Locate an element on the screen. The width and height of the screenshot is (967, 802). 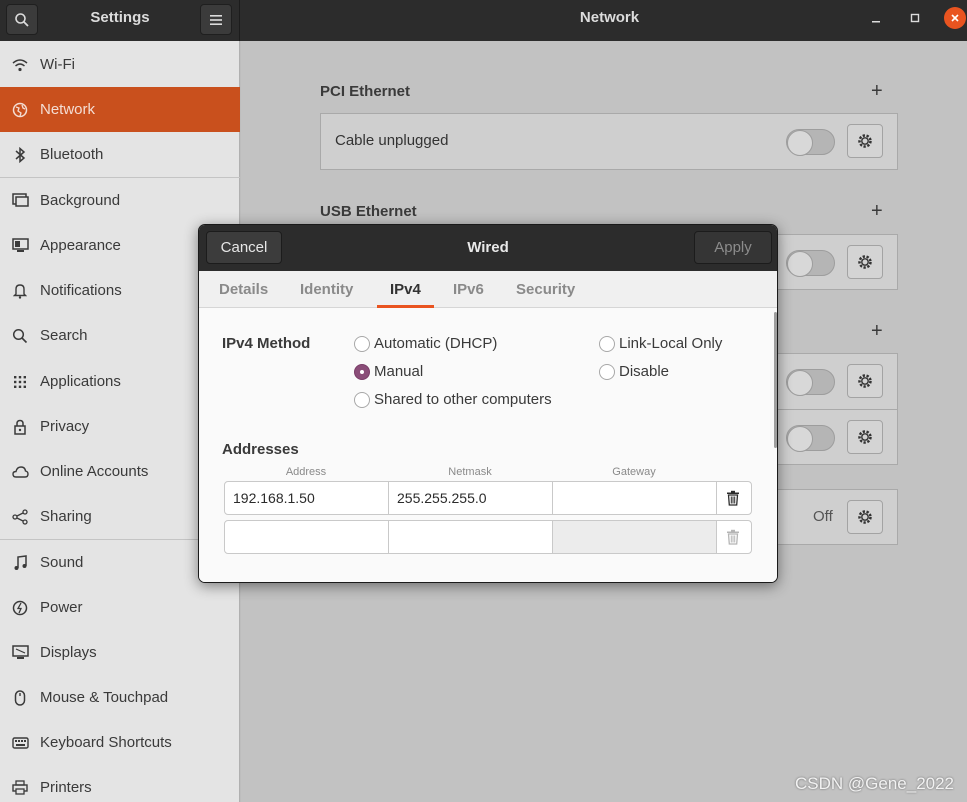
column-address: Address is located at coordinates (306, 472).